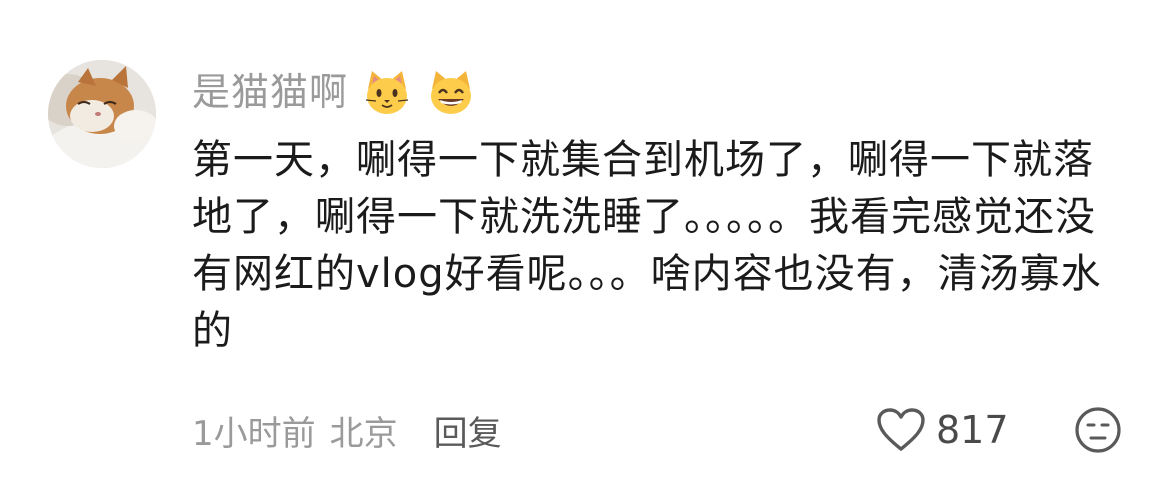  I want to click on comment-meta: 1小时前 北京 回复, so click(347, 430).